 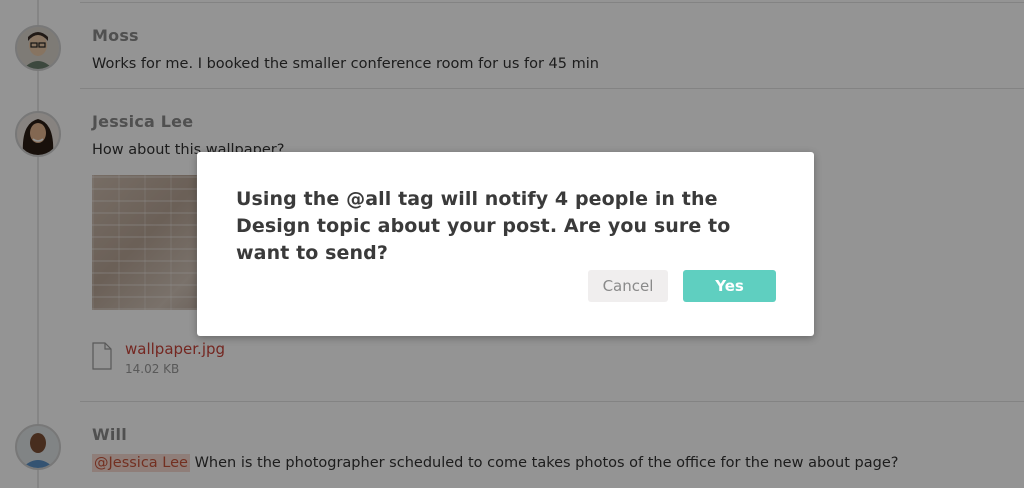 I want to click on cancel-button: Cancel, so click(x=628, y=286).